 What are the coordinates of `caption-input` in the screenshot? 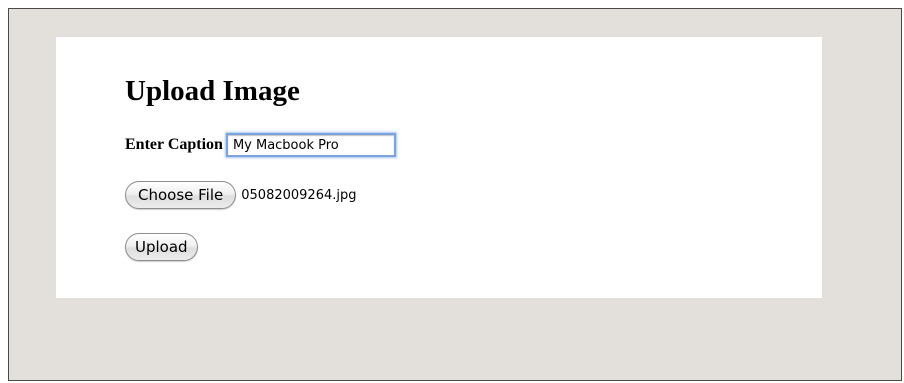 It's located at (310, 145).